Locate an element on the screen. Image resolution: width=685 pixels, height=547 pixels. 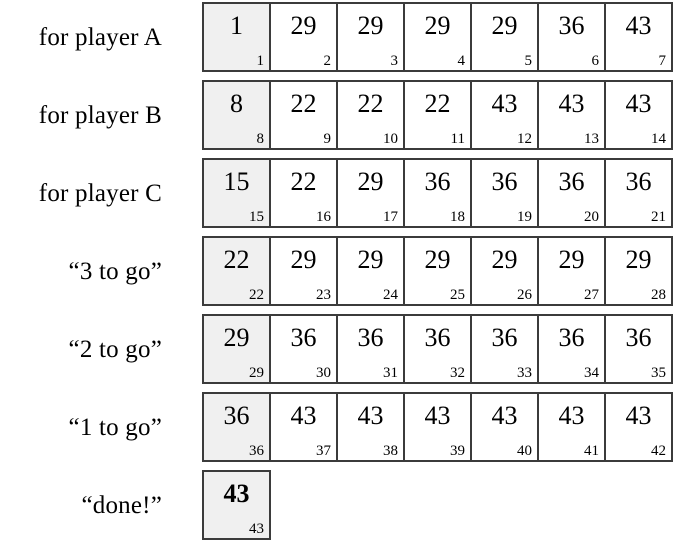
table-cell: 43 38 is located at coordinates (370, 427).